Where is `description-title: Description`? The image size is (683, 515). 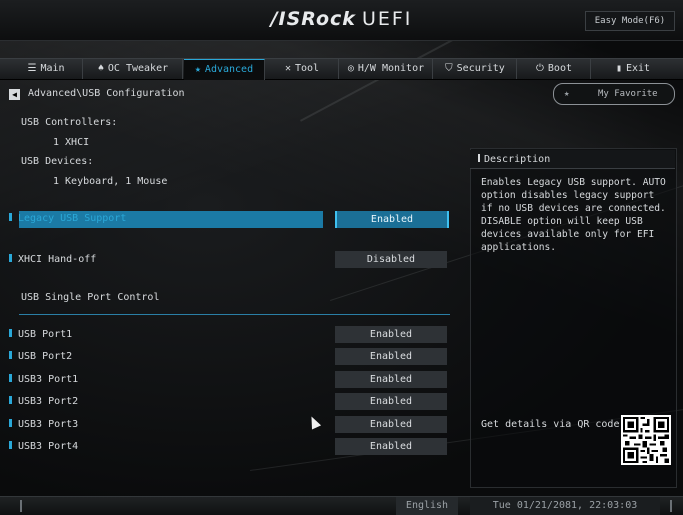
description-title: Description is located at coordinates (514, 159).